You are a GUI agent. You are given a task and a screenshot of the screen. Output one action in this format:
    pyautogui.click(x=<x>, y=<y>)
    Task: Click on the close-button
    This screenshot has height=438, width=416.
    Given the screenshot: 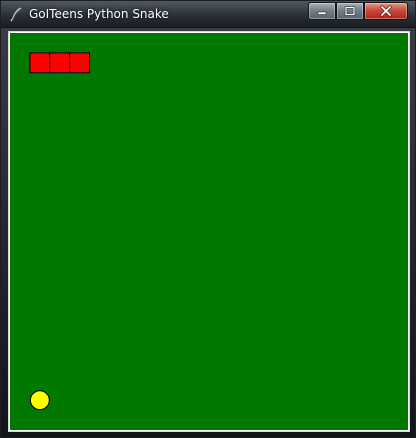 What is the action you would take?
    pyautogui.click(x=386, y=11)
    